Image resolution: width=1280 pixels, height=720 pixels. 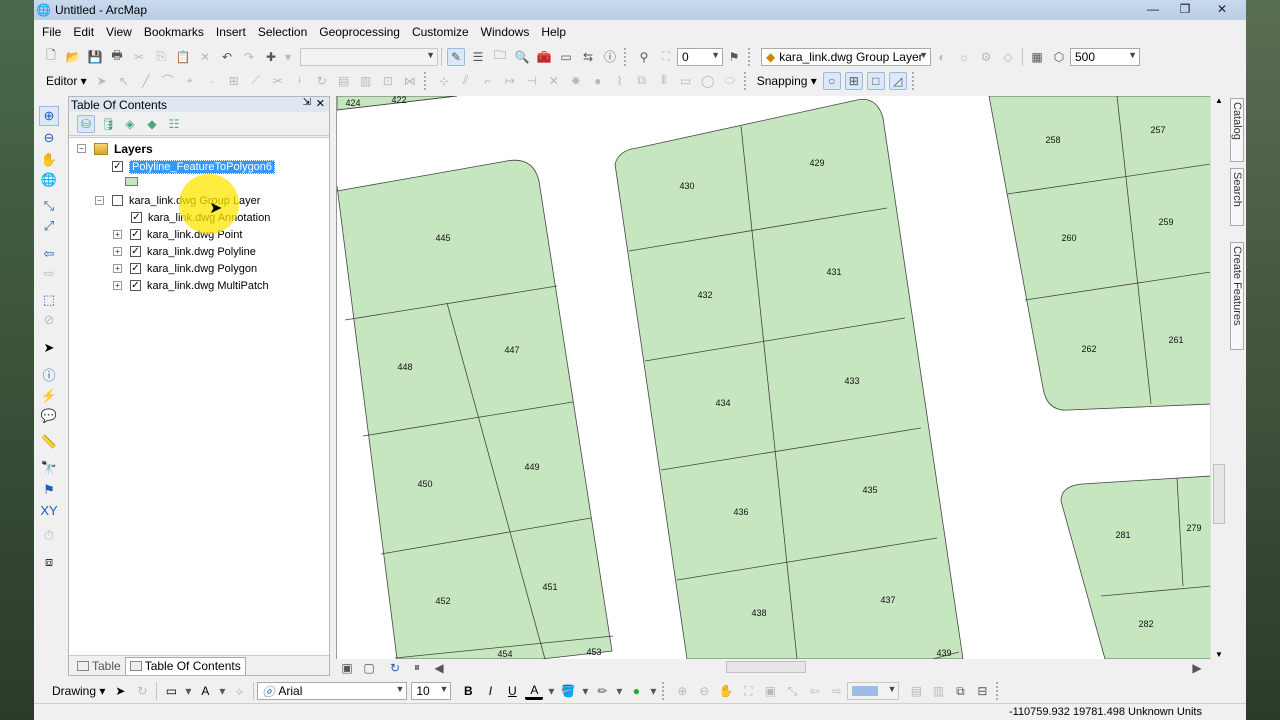 I want to click on add-data-dropdown-icon: ▾, so click(x=288, y=57).